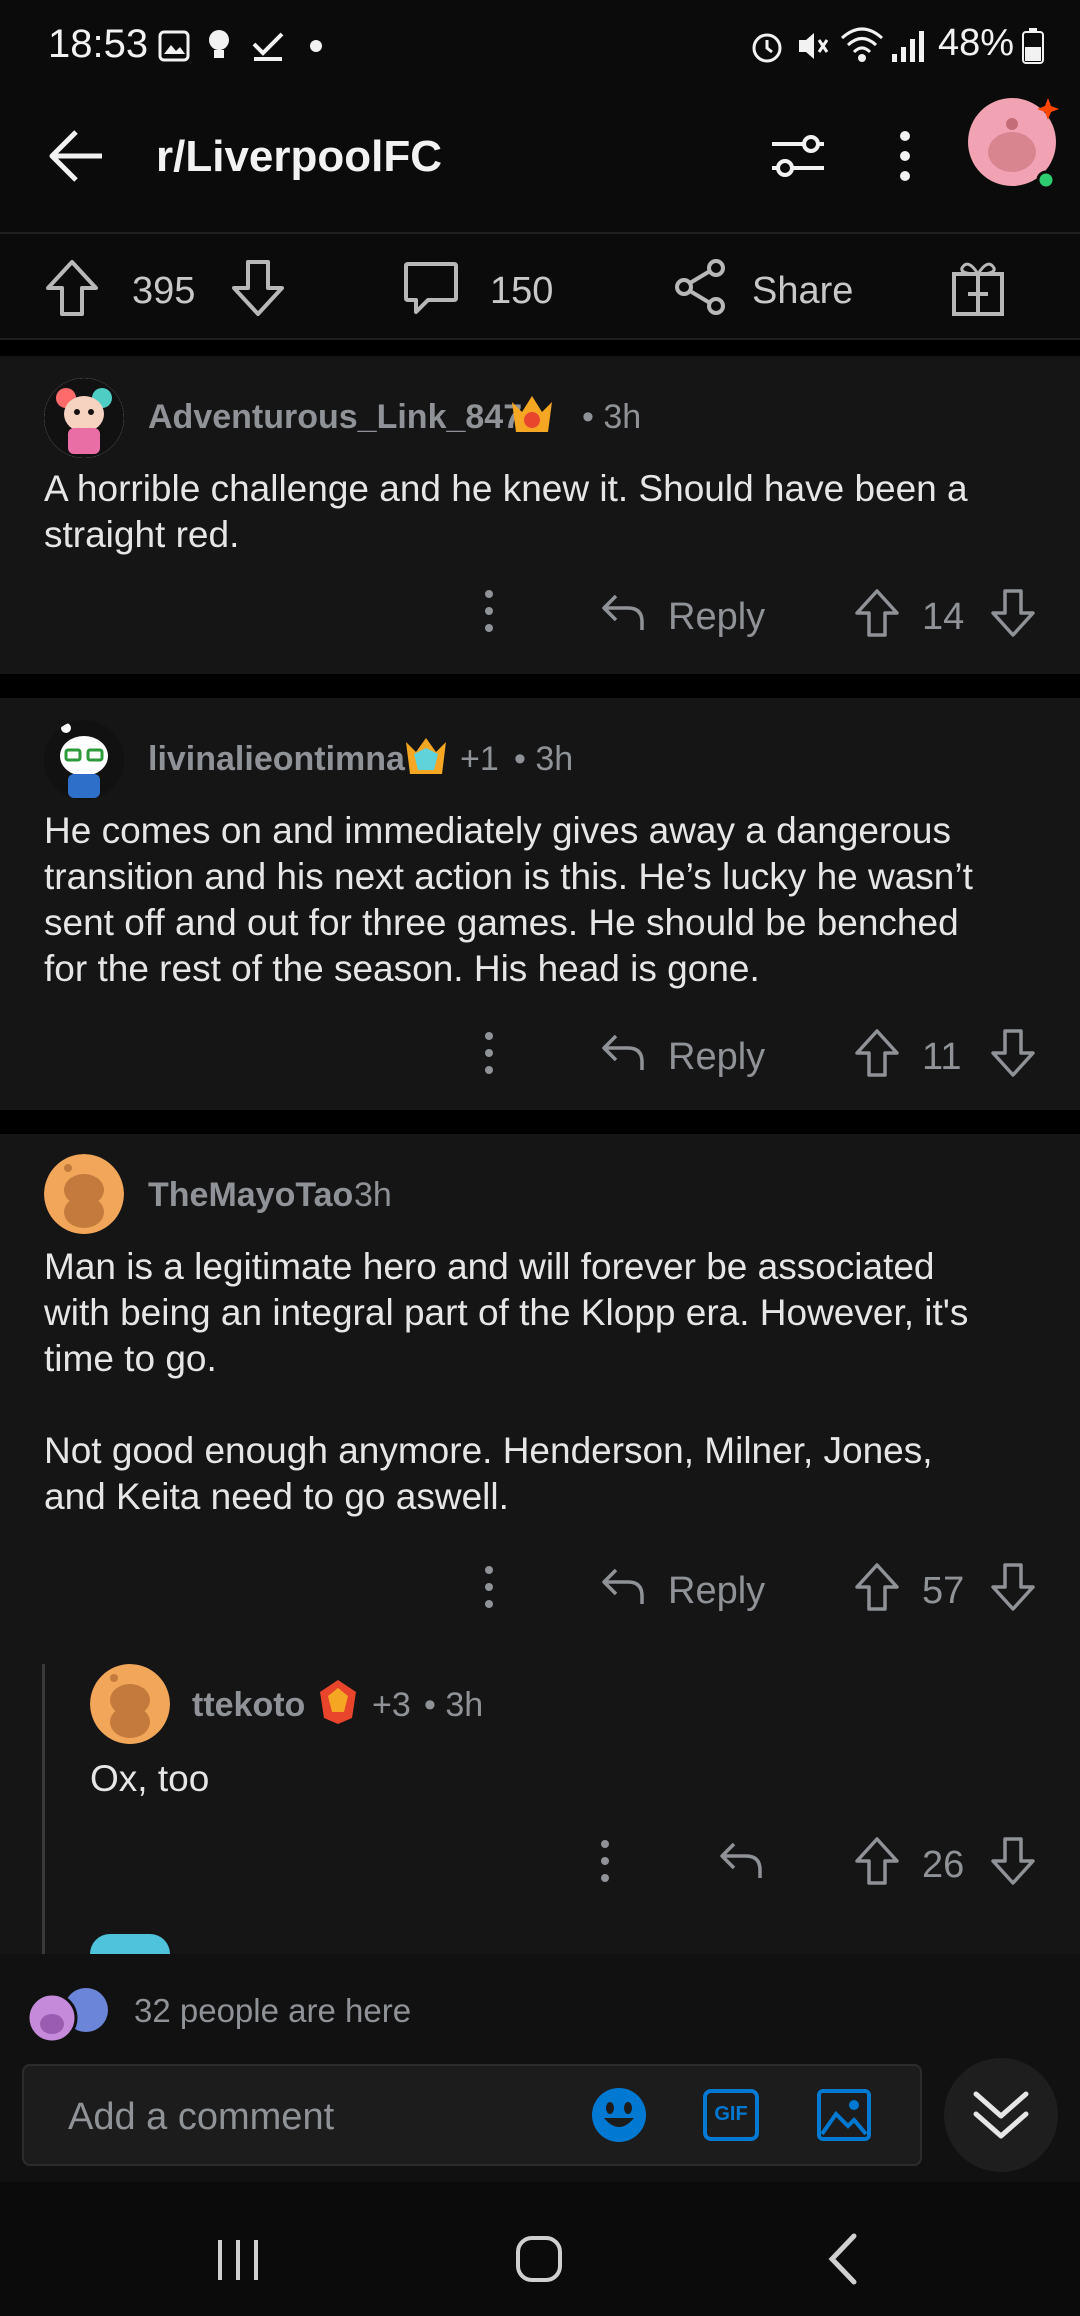  Describe the element at coordinates (798, 156) in the screenshot. I see `filter-icon` at that location.